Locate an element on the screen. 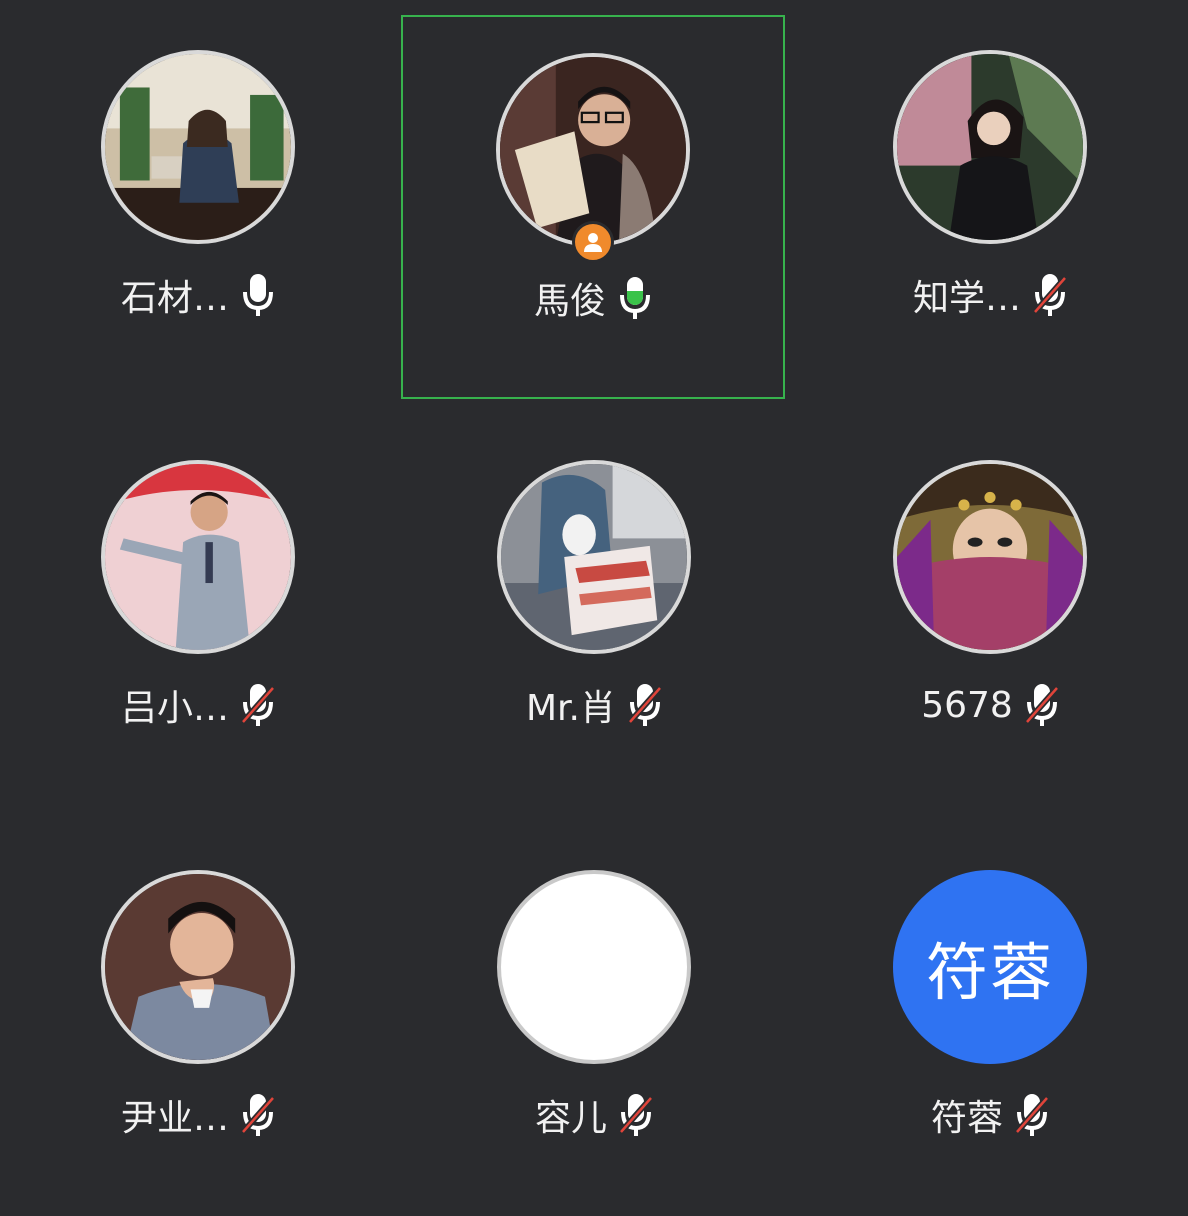 Image resolution: width=1188 pixels, height=1216 pixels. label-row: Mr.肖 is located at coordinates (594, 705).